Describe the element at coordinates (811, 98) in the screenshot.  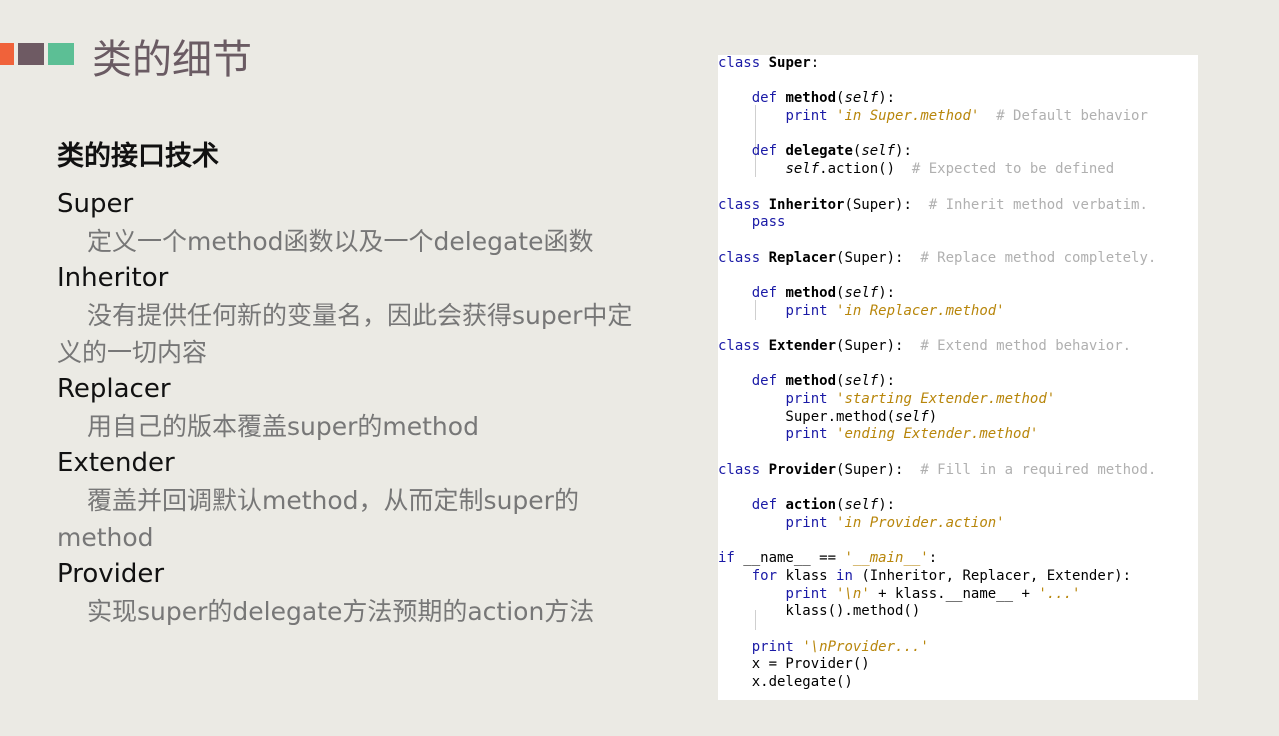
I see `code-token: method` at that location.